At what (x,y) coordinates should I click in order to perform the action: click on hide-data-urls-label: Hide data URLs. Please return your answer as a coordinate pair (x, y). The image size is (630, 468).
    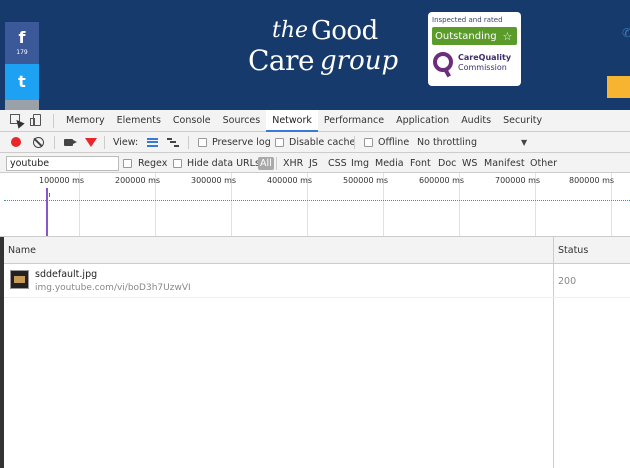
    Looking at the image, I should click on (223, 163).